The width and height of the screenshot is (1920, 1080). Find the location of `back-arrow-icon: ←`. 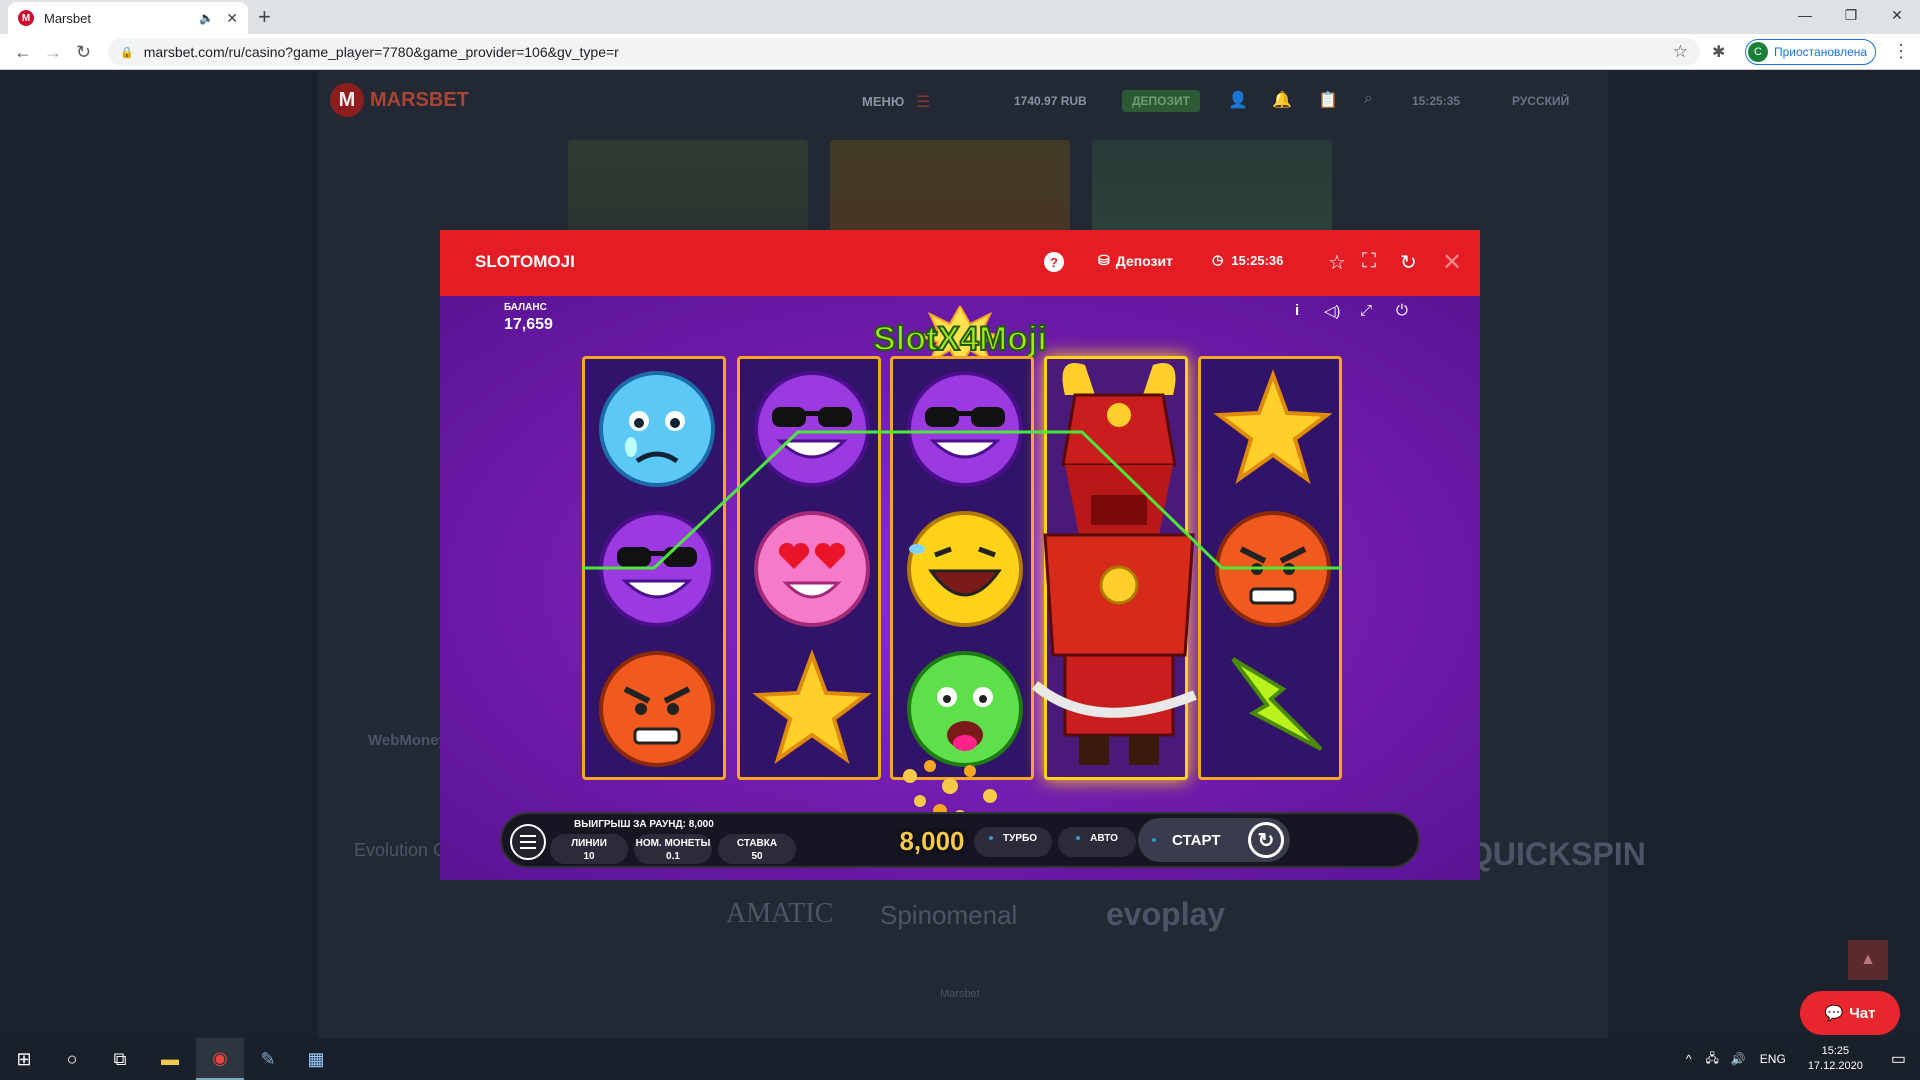

back-arrow-icon: ← is located at coordinates (23, 52).